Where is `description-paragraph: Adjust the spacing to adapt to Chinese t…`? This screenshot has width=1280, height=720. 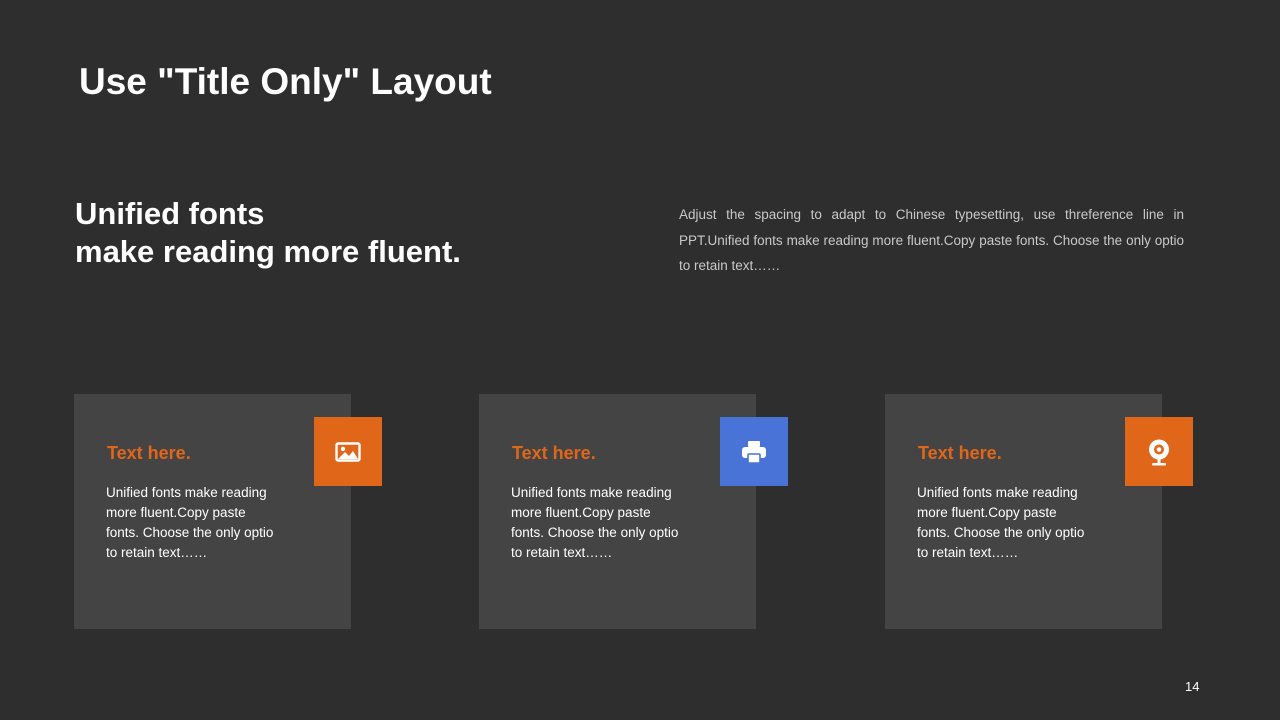 description-paragraph: Adjust the spacing to adapt to Chinese t… is located at coordinates (931, 240).